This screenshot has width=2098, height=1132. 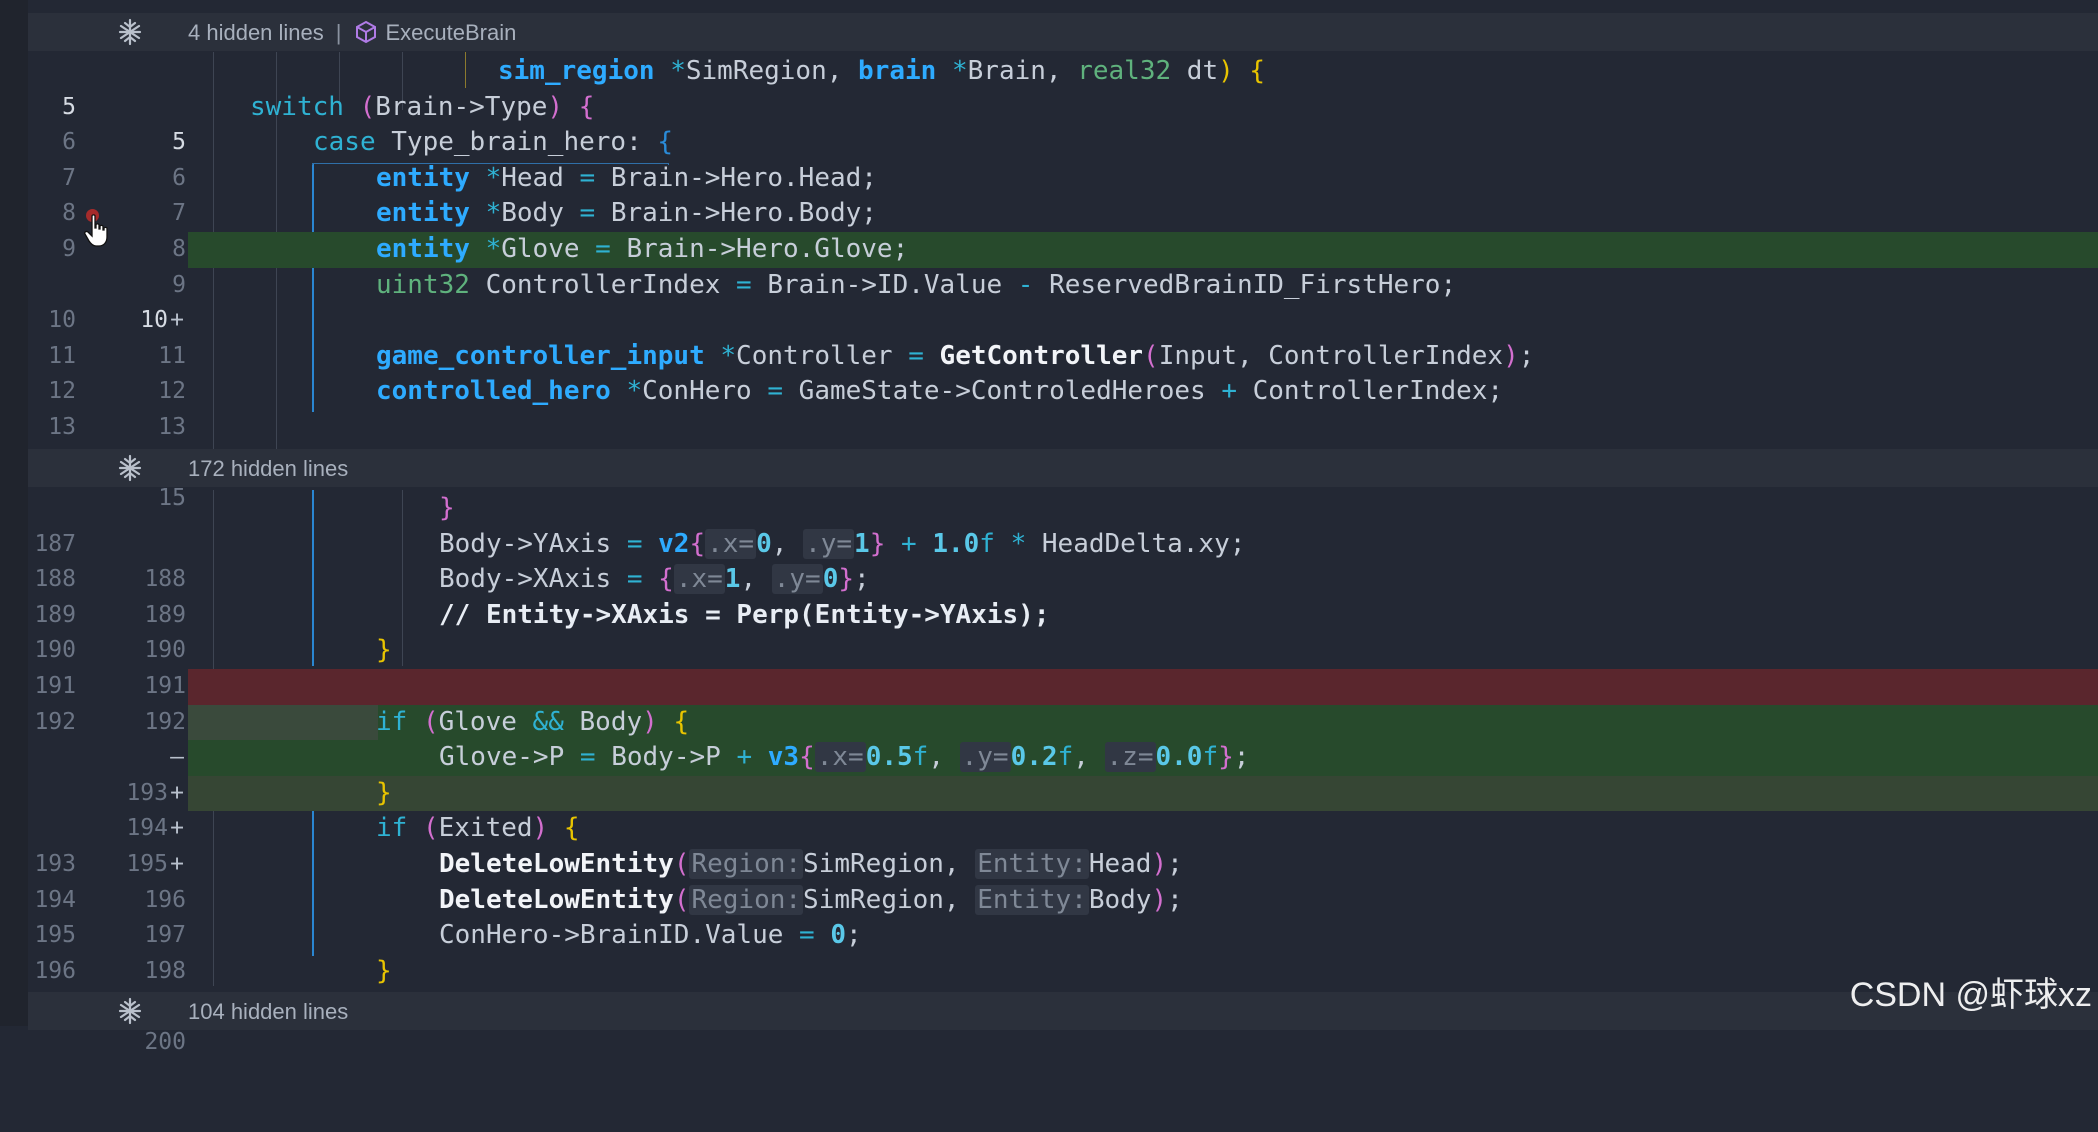 I want to click on fold-label: 4 hidden lines, so click(x=256, y=32).